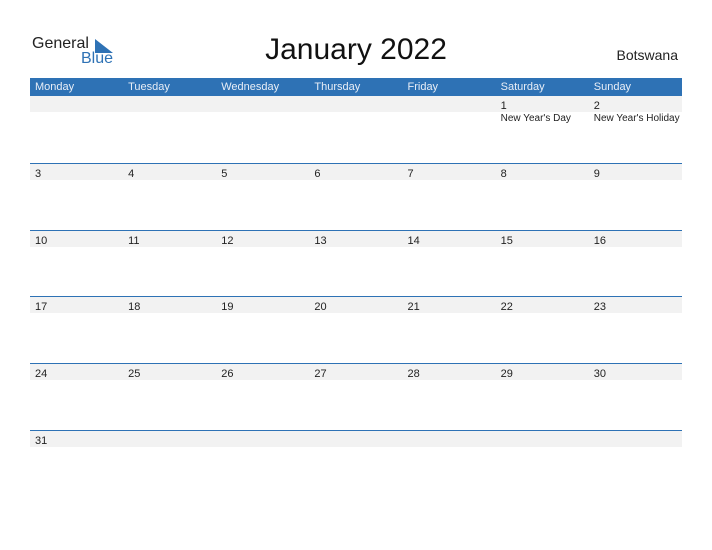  I want to click on day-number: 21, so click(413, 307).